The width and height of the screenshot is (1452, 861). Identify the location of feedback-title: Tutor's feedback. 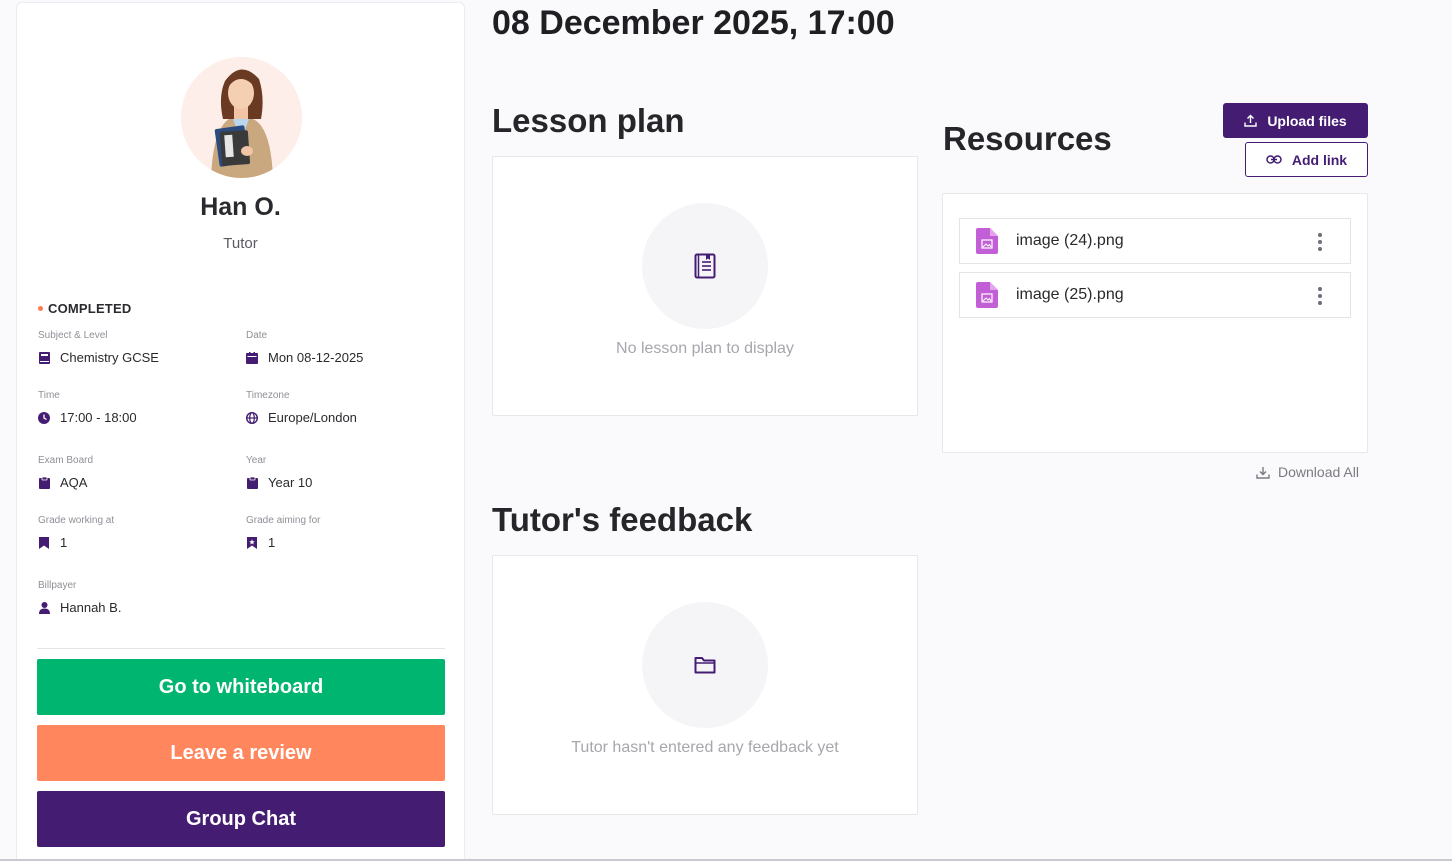
(622, 519).